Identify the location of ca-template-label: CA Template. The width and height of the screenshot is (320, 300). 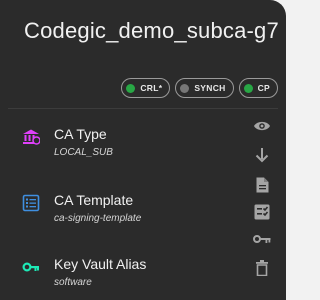
(94, 200).